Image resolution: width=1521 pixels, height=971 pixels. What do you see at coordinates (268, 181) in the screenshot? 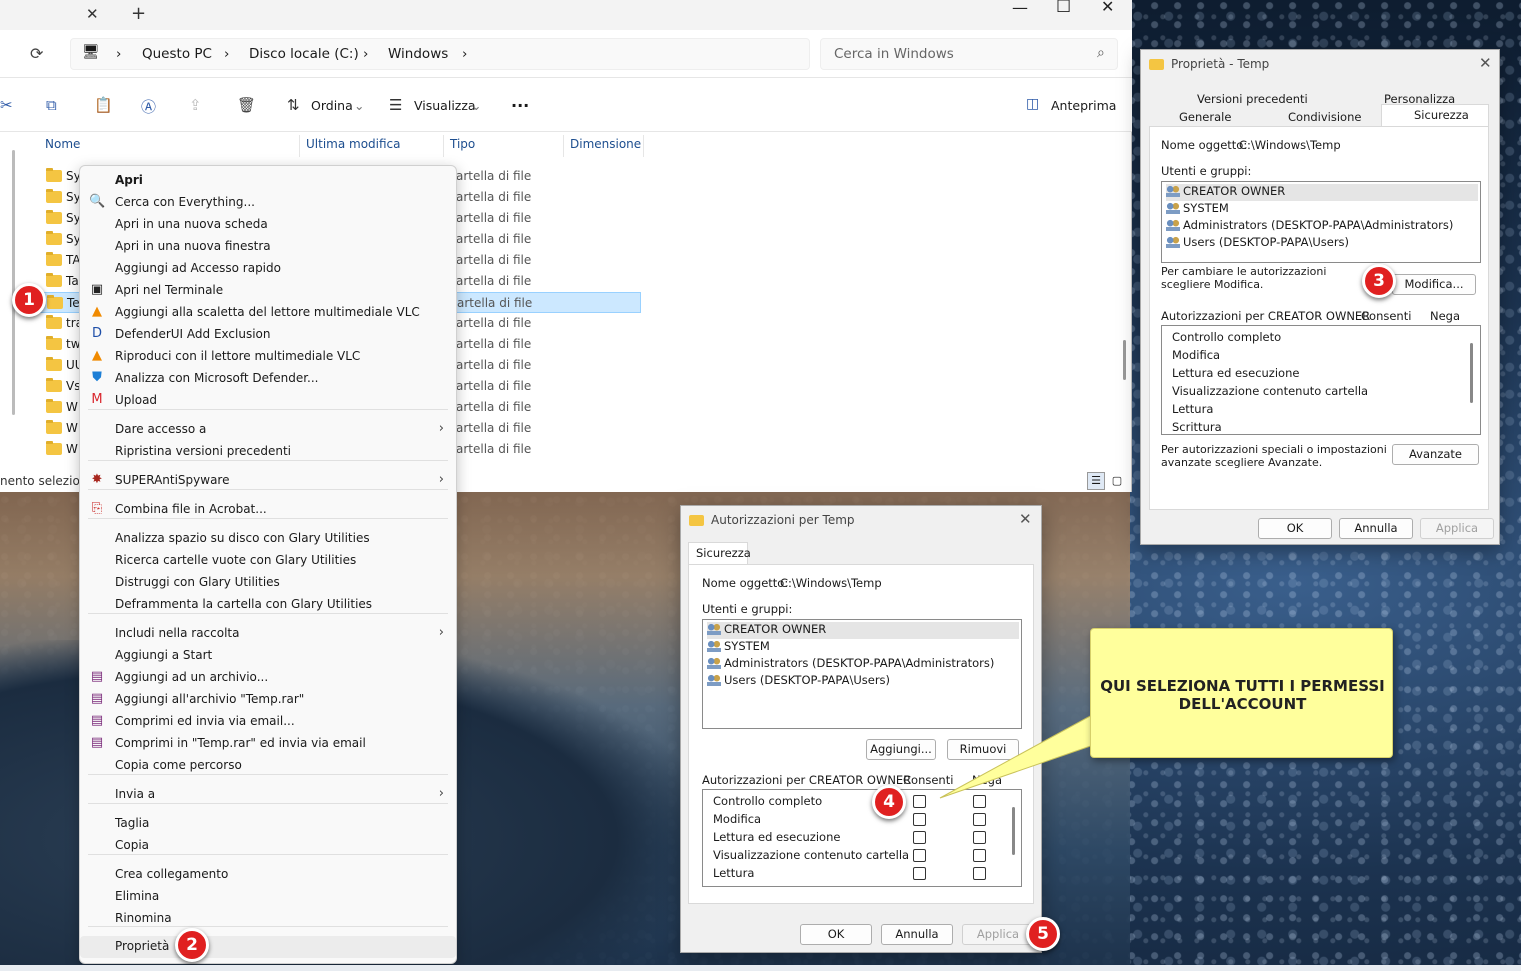
I see `menu-item: Apri` at bounding box center [268, 181].